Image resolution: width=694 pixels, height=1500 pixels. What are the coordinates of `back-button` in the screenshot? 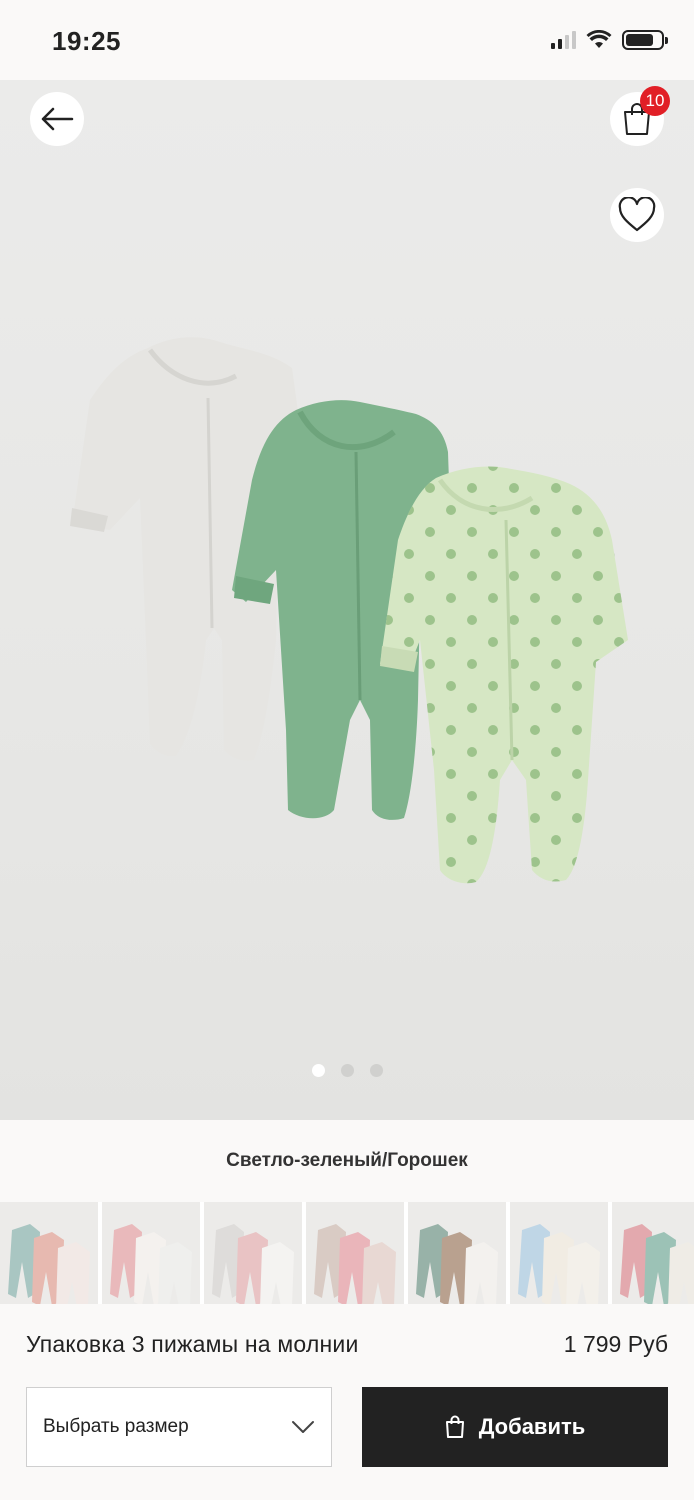 It's located at (57, 119).